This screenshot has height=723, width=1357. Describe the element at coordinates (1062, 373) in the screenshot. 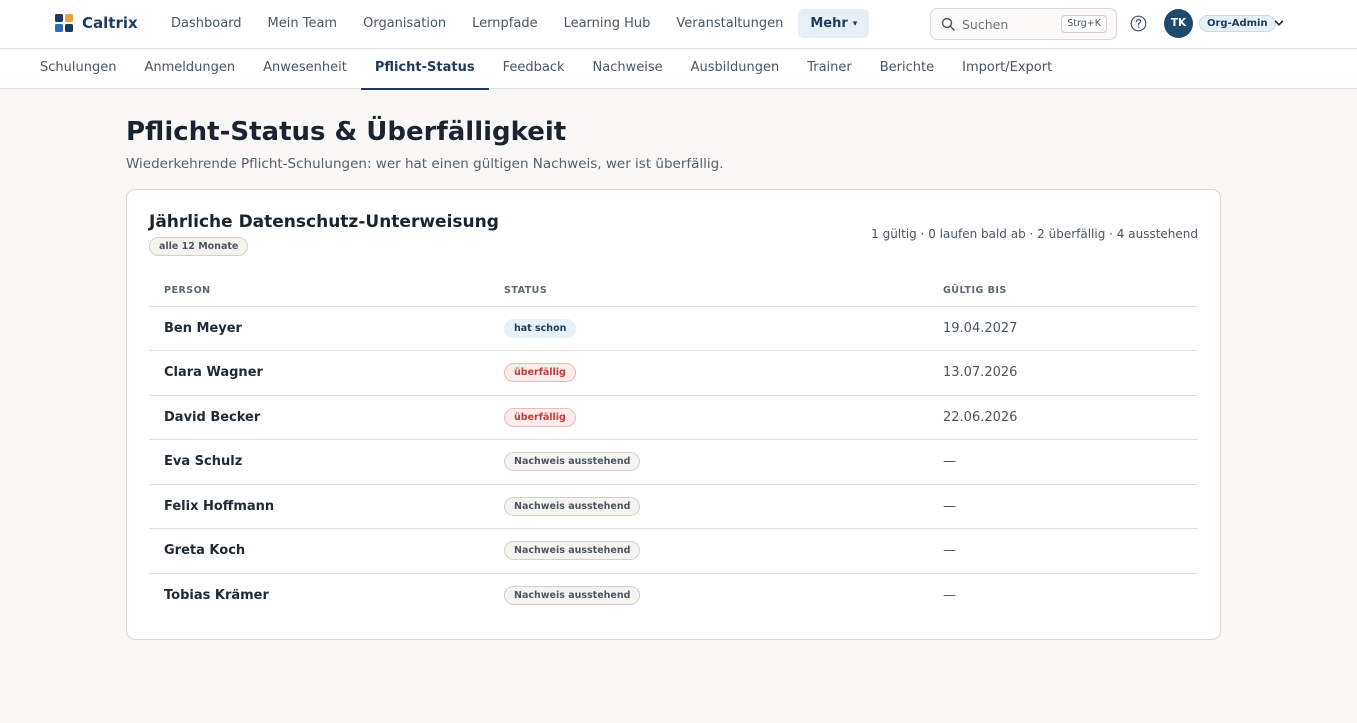

I see `valid-until: 13.07.2026` at that location.